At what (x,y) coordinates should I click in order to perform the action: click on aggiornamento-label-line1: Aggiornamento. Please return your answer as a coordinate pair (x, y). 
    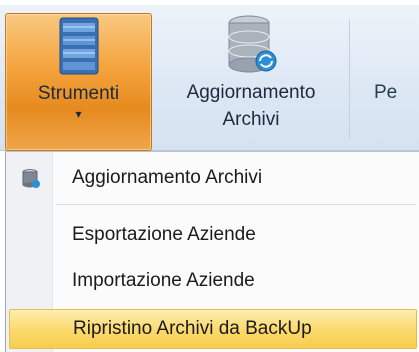
    Looking at the image, I should click on (251, 92).